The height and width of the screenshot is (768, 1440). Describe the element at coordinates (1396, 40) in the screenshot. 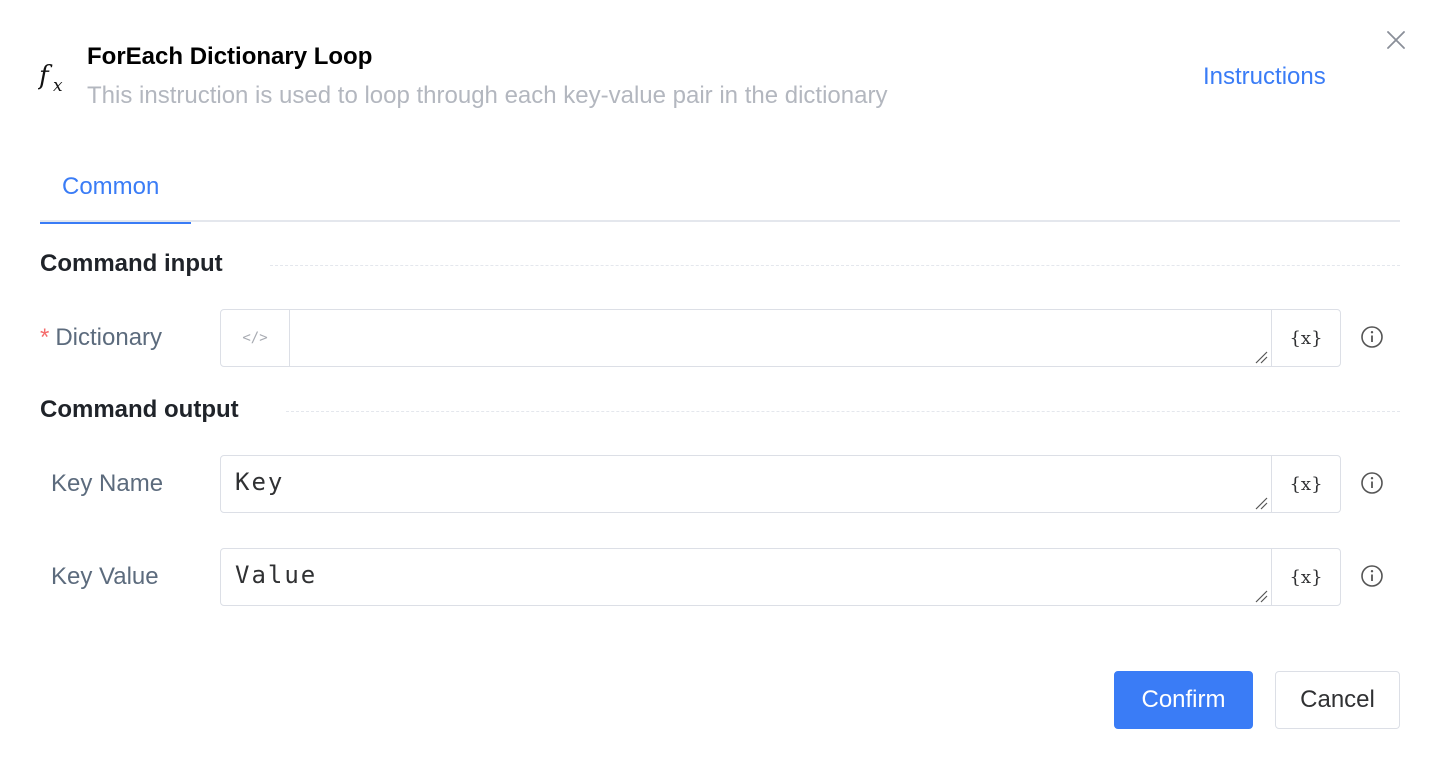

I see `close-icon` at that location.